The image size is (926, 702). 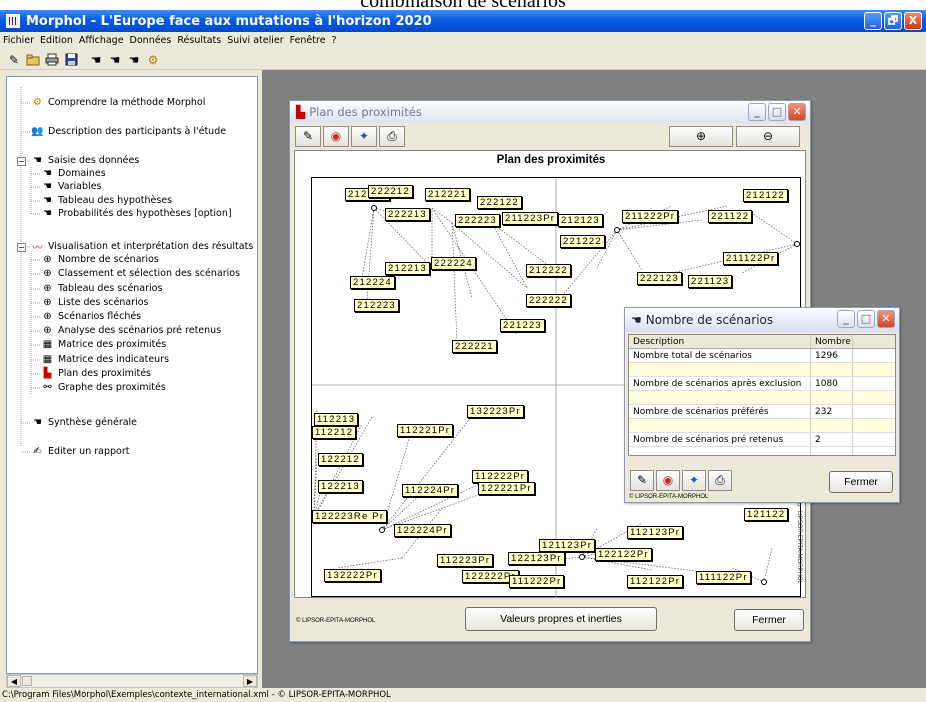 I want to click on zoom-in-icon: ⊕, so click(x=701, y=136).